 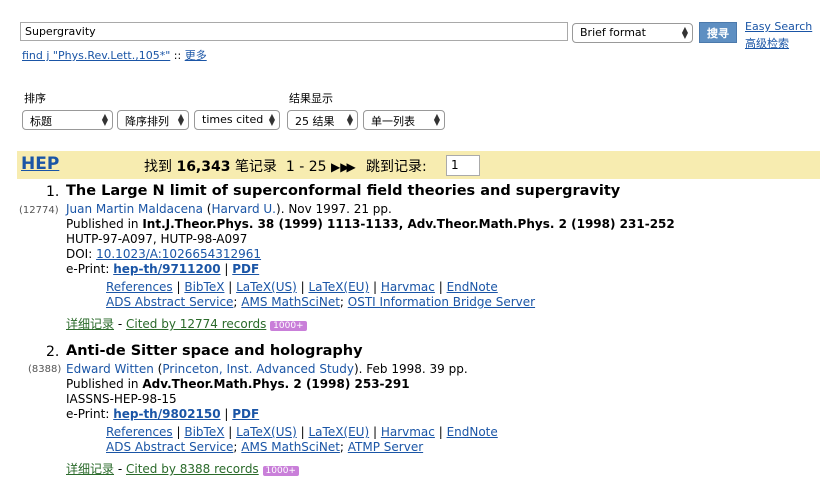 I want to click on records-word: 笔记录, so click(x=255, y=167).